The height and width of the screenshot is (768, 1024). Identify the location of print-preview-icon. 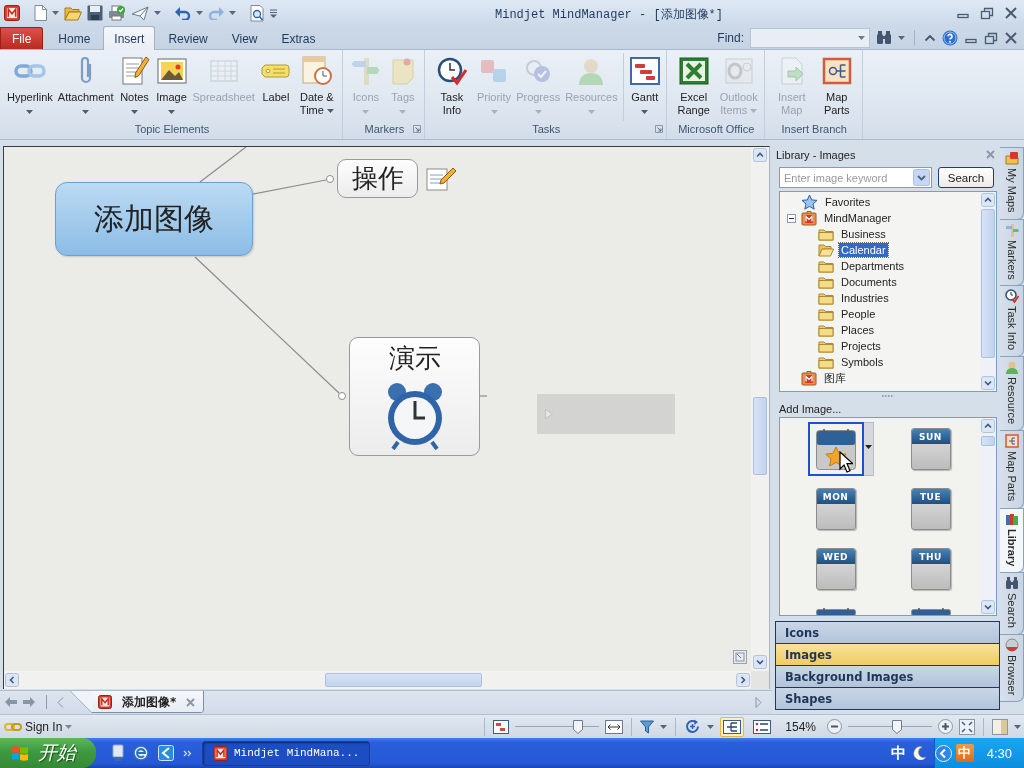
(257, 13).